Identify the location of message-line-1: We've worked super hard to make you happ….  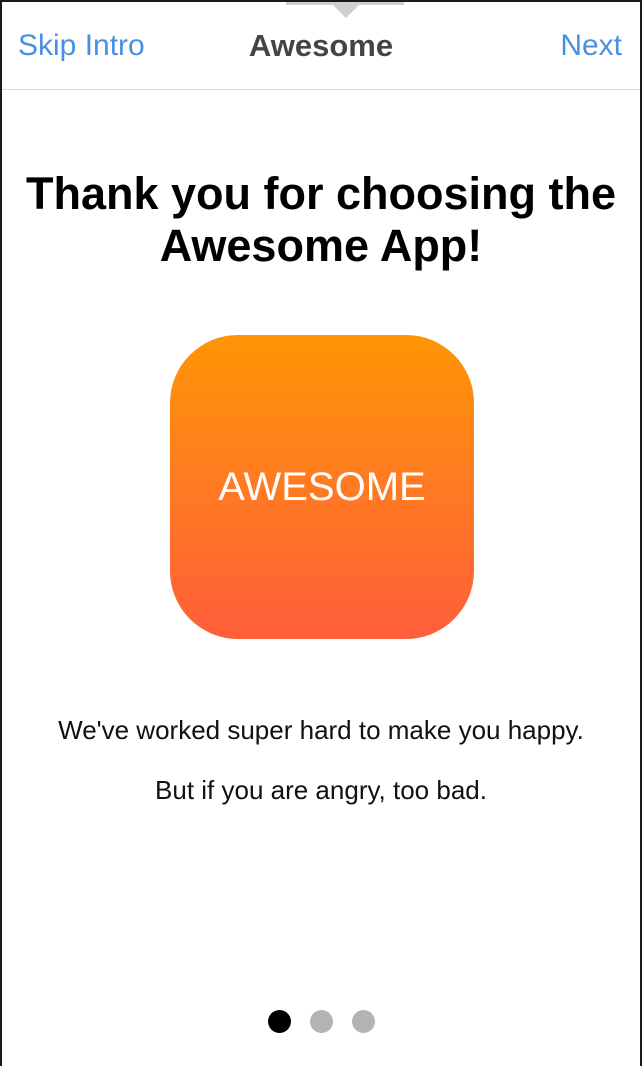
(321, 730).